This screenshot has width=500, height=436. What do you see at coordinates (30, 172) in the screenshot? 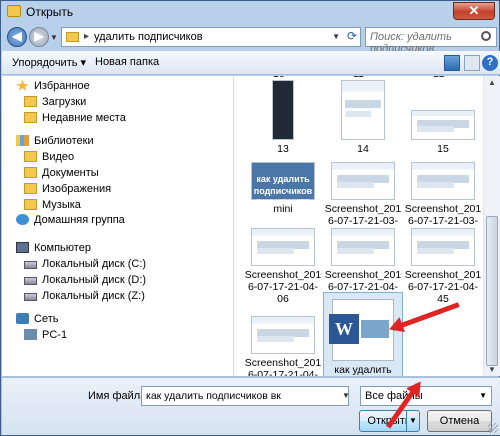
I see `documents-library-icon` at bounding box center [30, 172].